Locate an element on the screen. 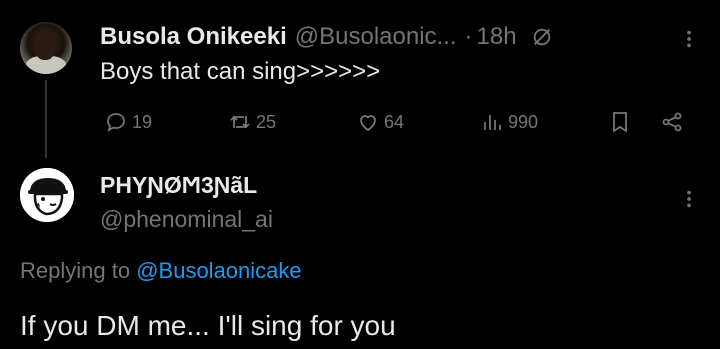  reply-avatar is located at coordinates (47, 195).